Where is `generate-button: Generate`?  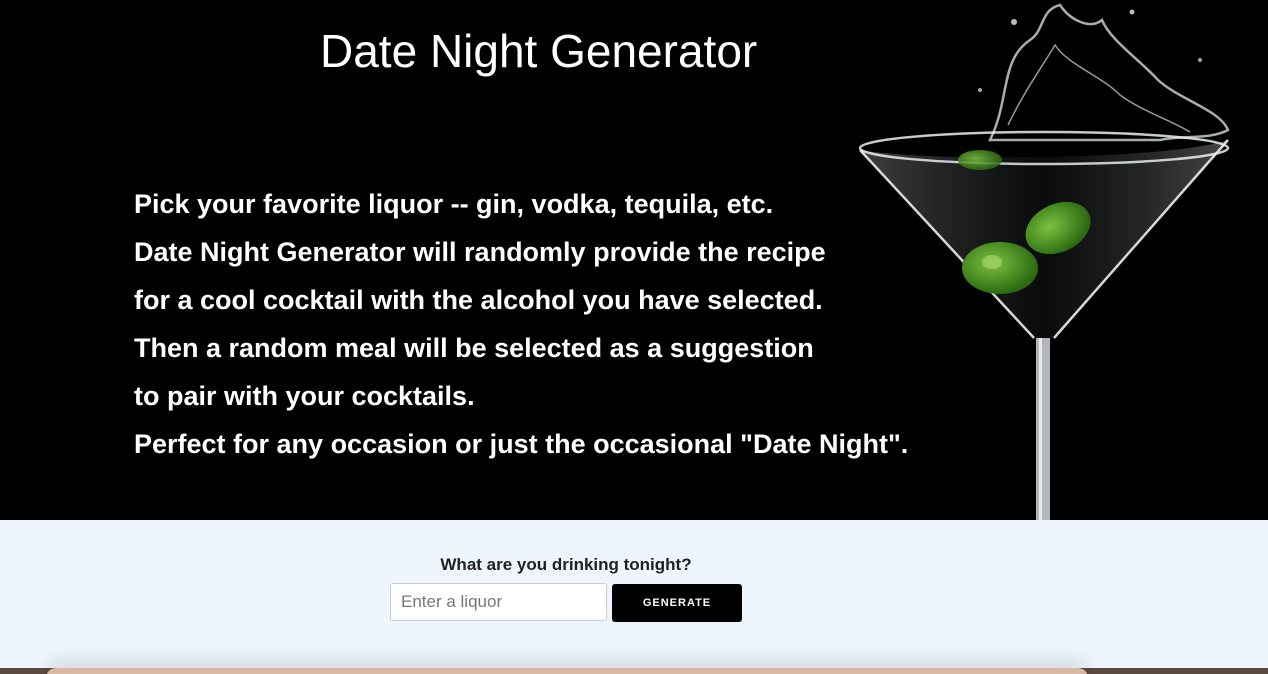
generate-button: Generate is located at coordinates (677, 603).